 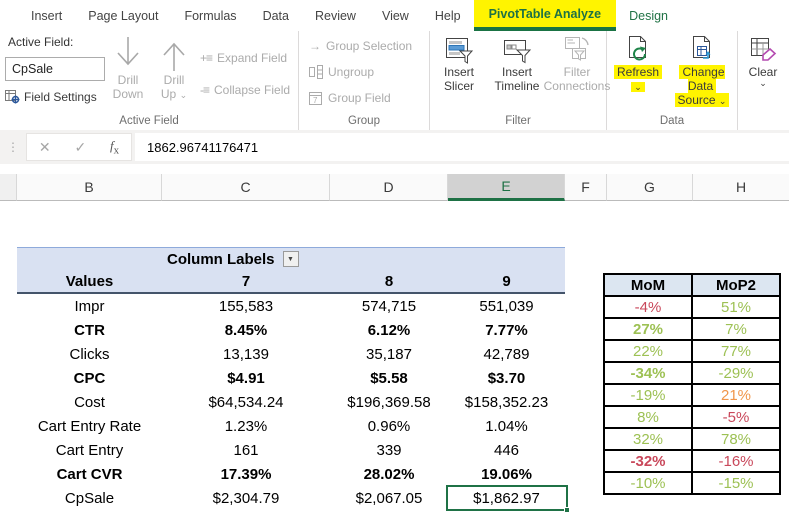 What do you see at coordinates (389, 498) in the screenshot?
I see `pivot-cell: $2,067.05` at bounding box center [389, 498].